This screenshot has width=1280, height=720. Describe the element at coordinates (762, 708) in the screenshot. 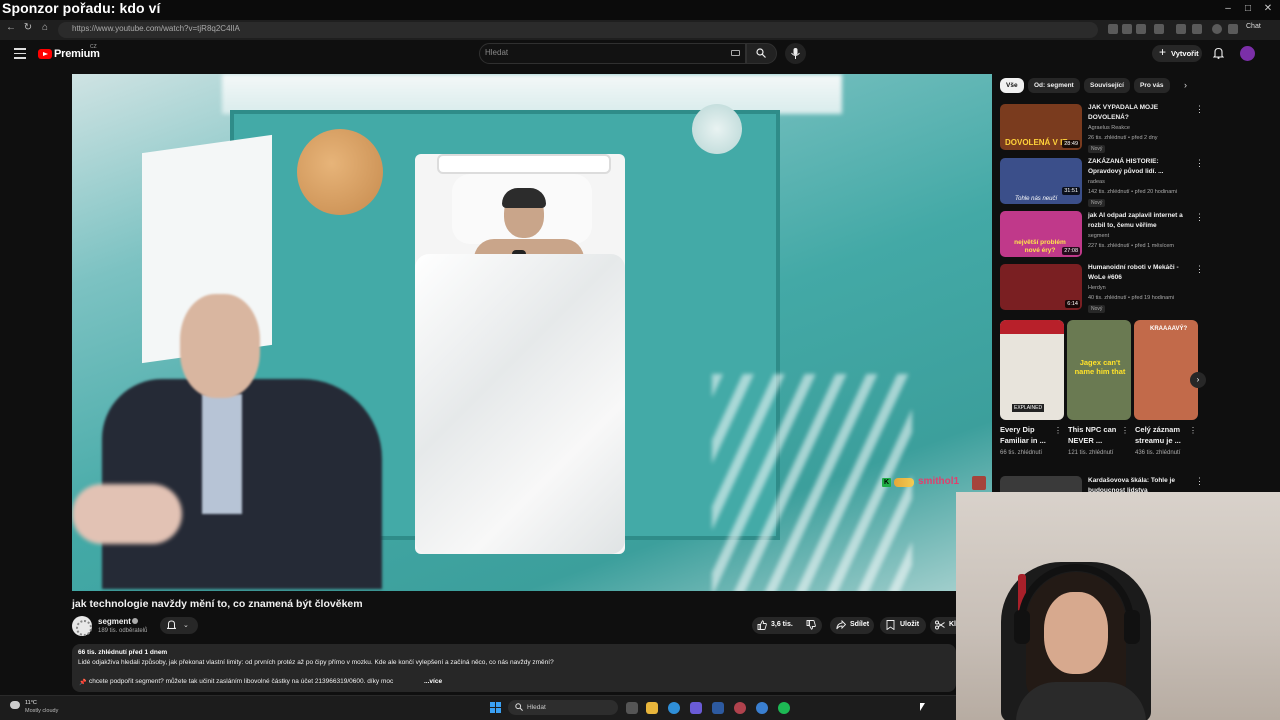

I see `edge-dev-icon` at that location.